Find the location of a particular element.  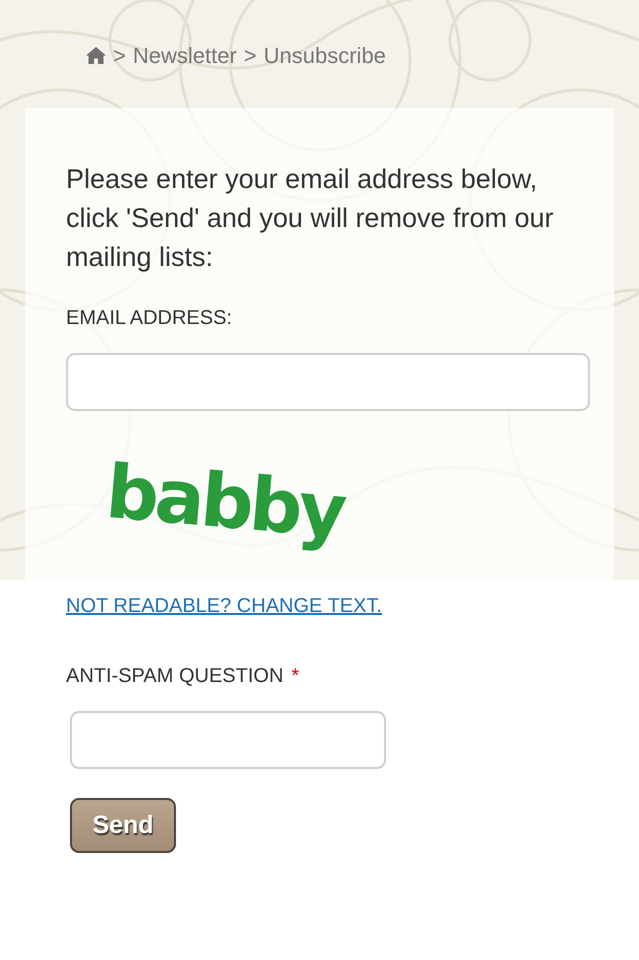

email-input is located at coordinates (328, 382).